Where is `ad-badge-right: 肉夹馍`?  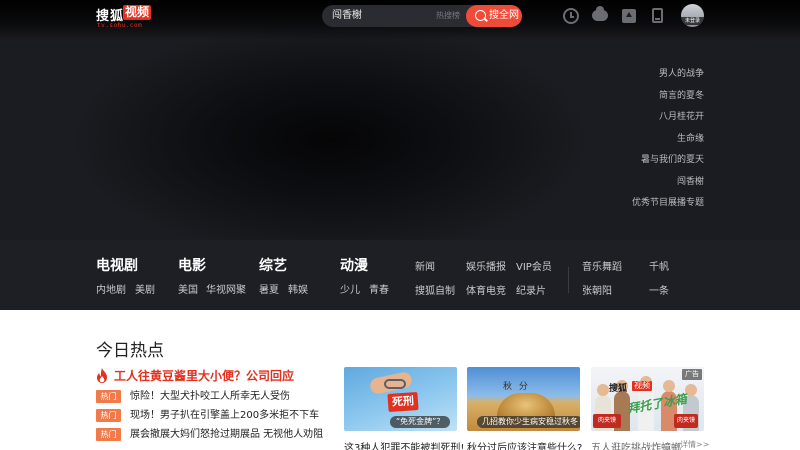 ad-badge-right: 肉夹馍 is located at coordinates (686, 421).